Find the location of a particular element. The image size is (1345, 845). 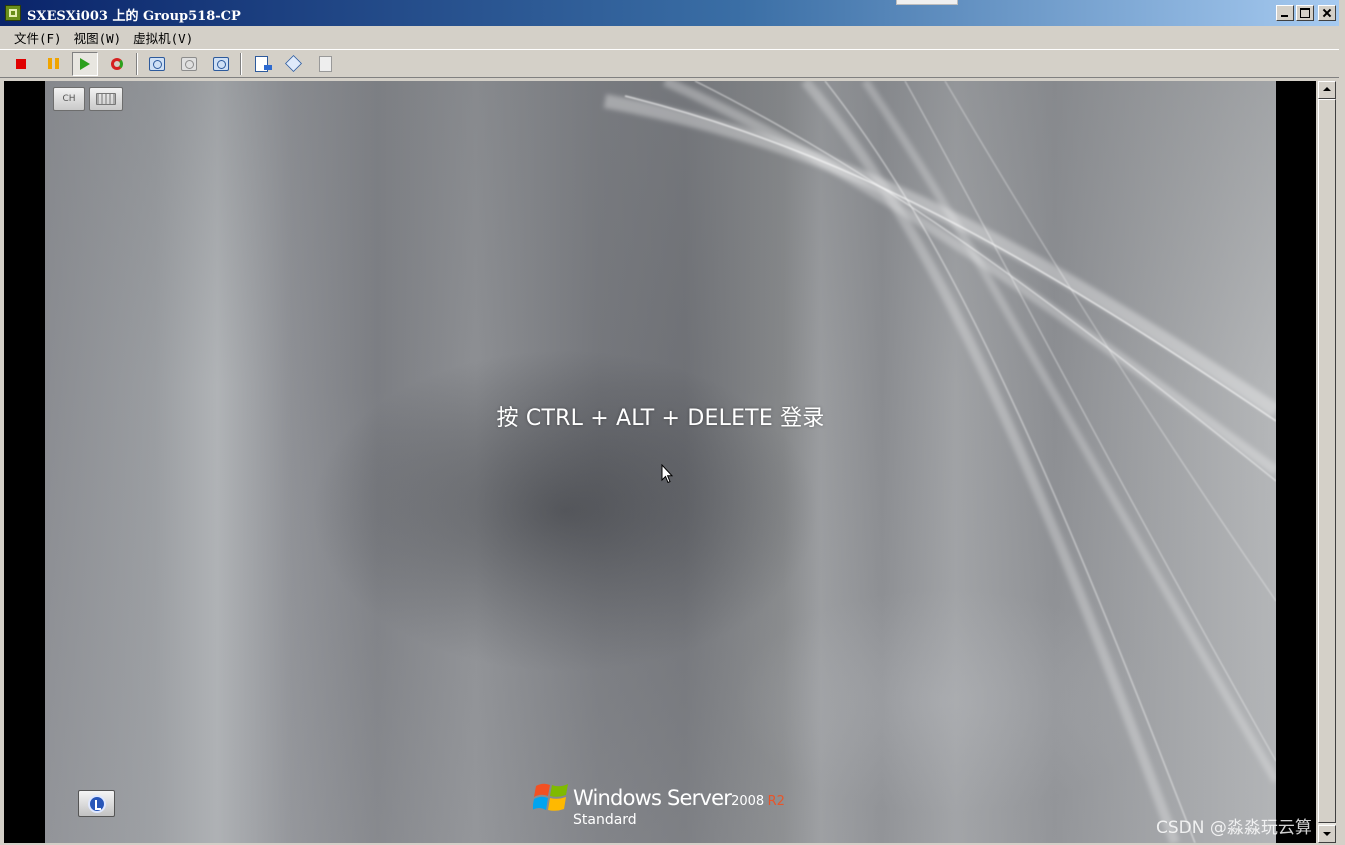

snapshot-manager-icon is located at coordinates (221, 63).